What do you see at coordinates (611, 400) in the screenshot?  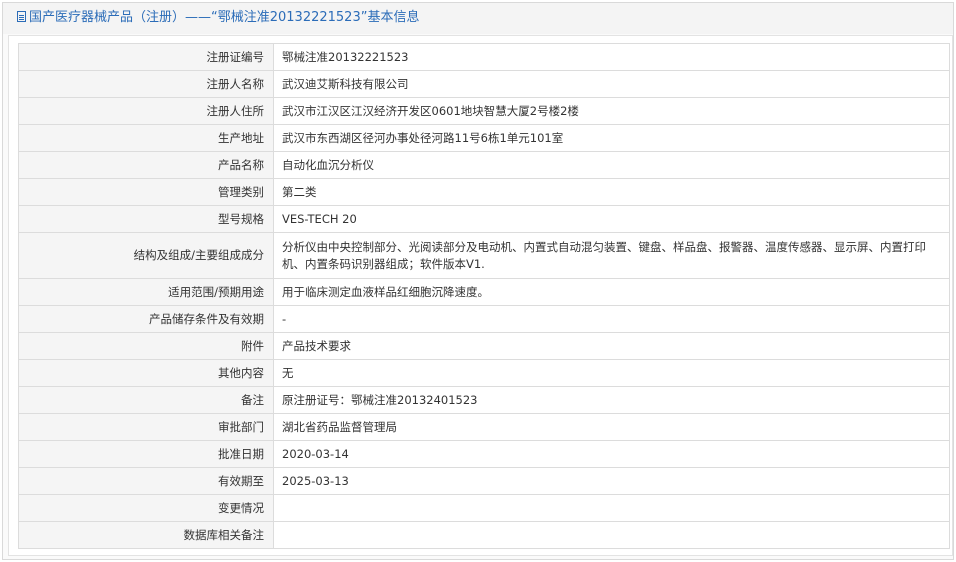 I see `row-value: 原注册证号：鄂械注准20132401523` at bounding box center [611, 400].